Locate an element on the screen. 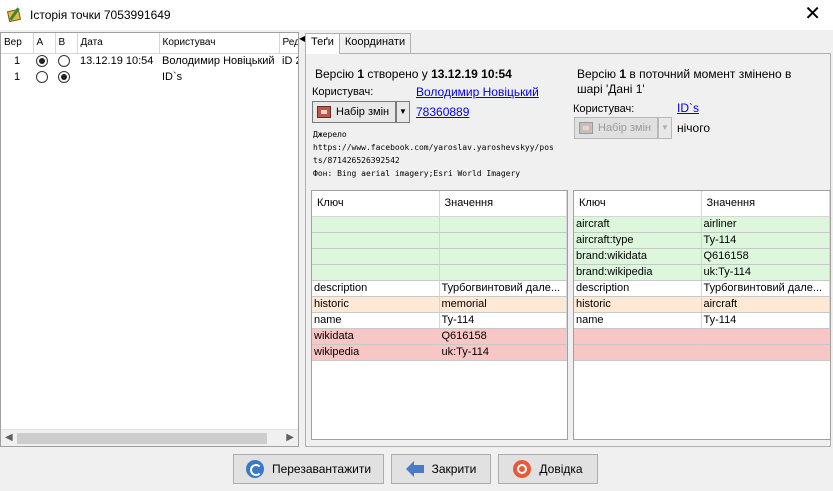 The height and width of the screenshot is (491, 833). tag-key: brand:wikidata is located at coordinates (638, 256).